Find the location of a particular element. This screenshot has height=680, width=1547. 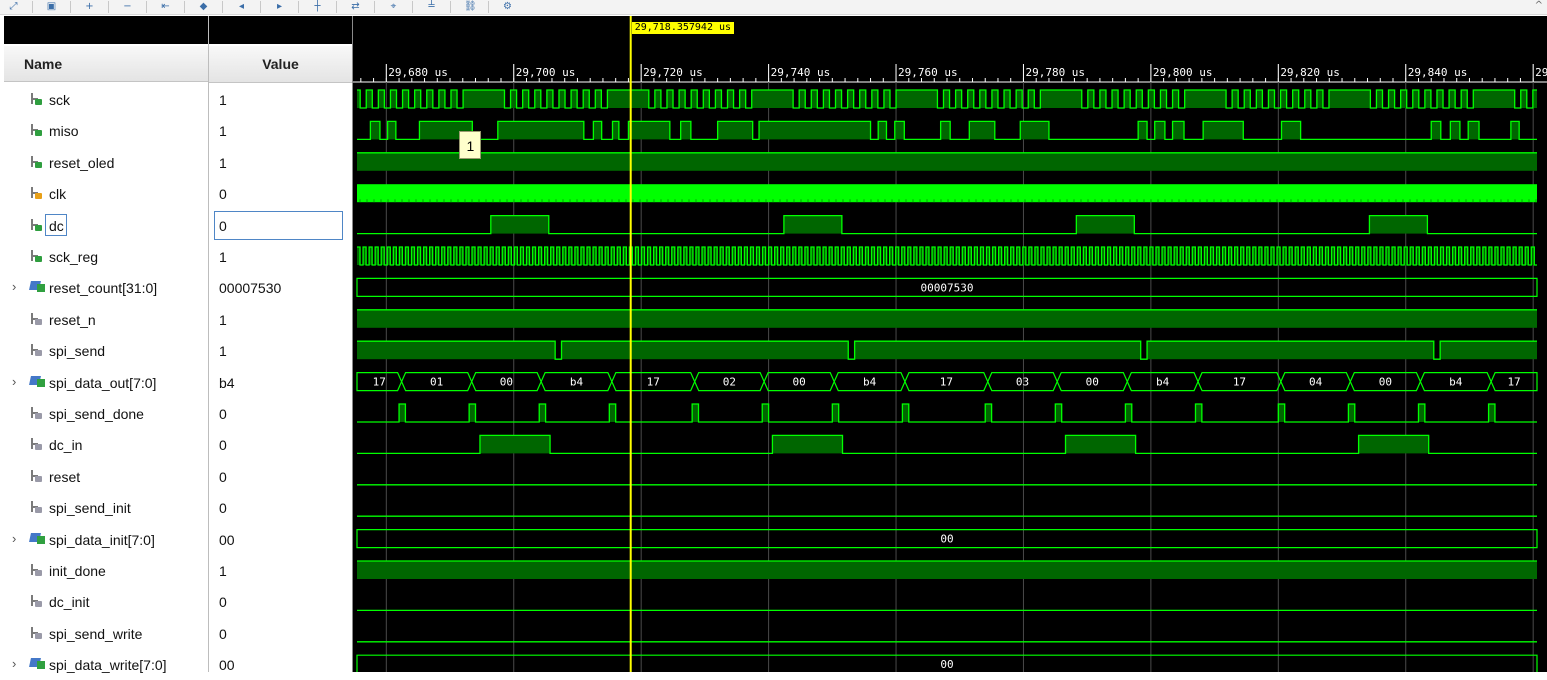

signal-row: reset_n is located at coordinates (106, 319).